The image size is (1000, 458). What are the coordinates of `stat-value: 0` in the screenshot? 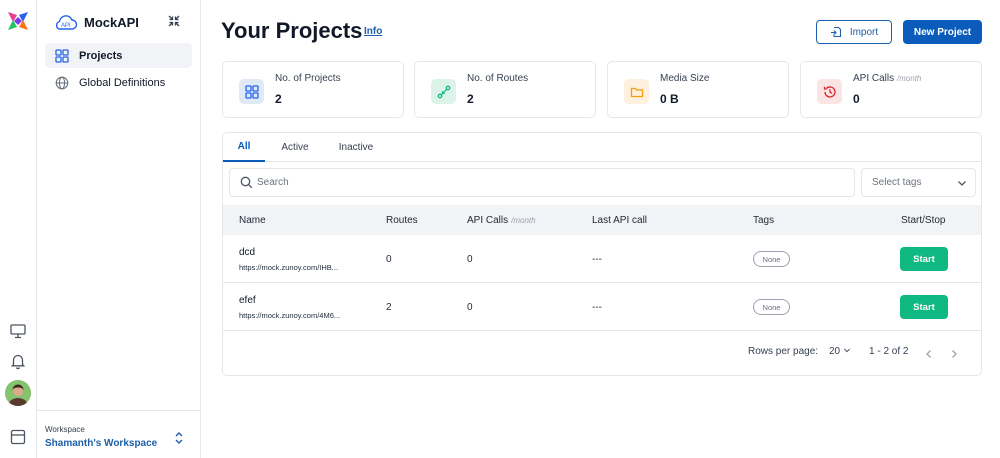 It's located at (856, 99).